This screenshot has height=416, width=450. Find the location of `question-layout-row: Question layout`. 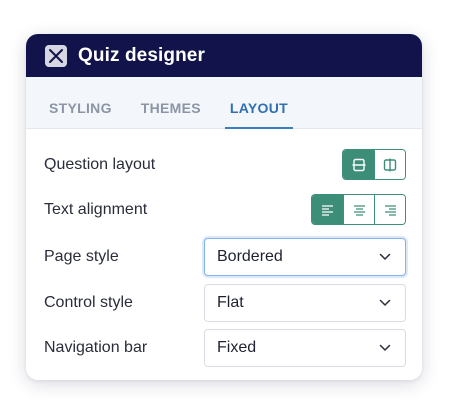

question-layout-row: Question layout is located at coordinates (225, 164).